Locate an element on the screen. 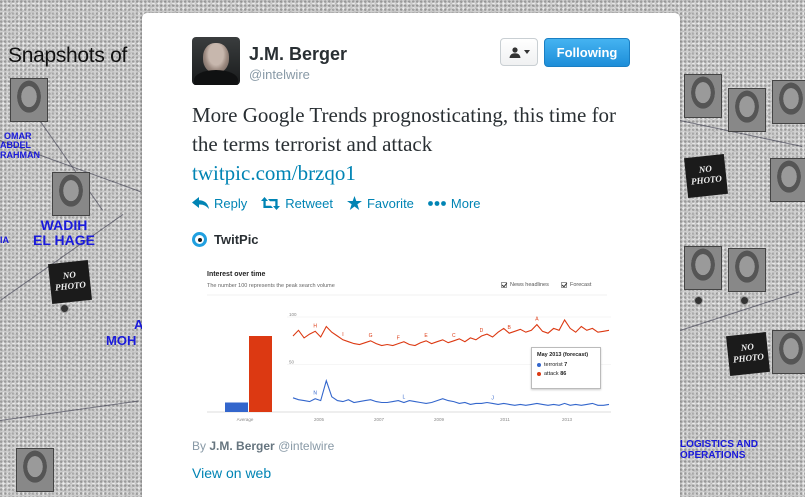  background-title: Snapshots of is located at coordinates (67, 55).